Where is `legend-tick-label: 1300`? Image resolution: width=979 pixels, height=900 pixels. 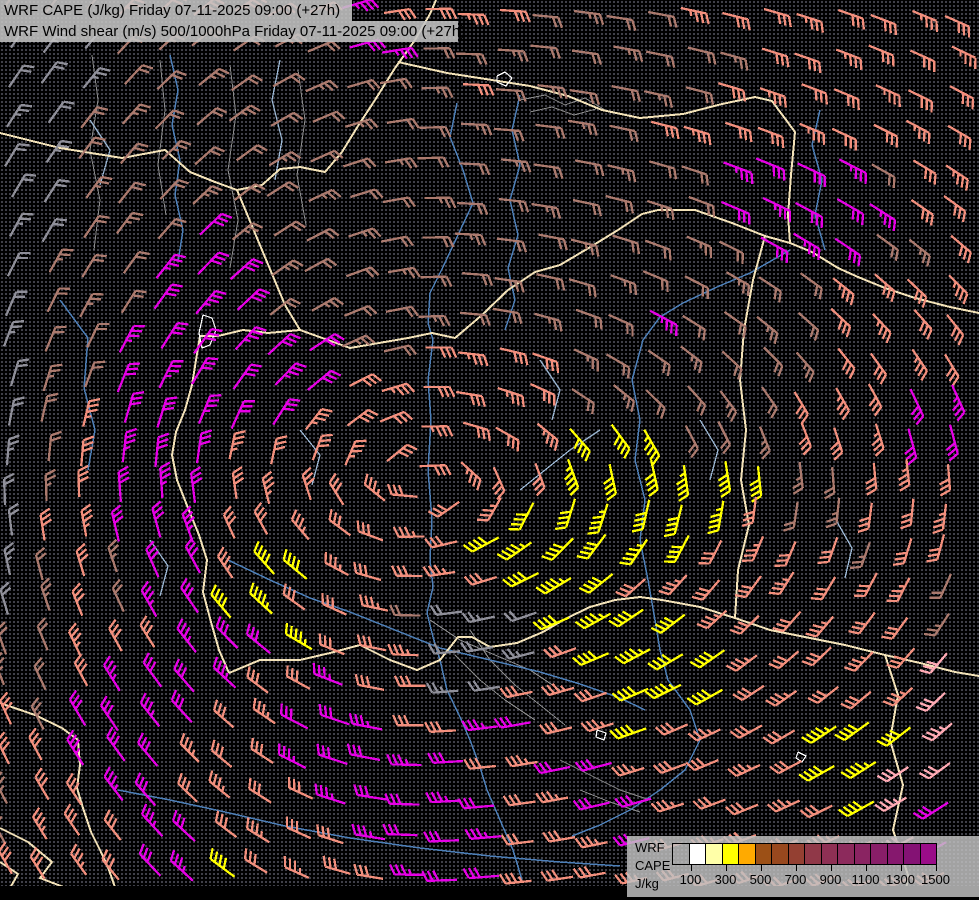 legend-tick-label: 1300 is located at coordinates (900, 879).